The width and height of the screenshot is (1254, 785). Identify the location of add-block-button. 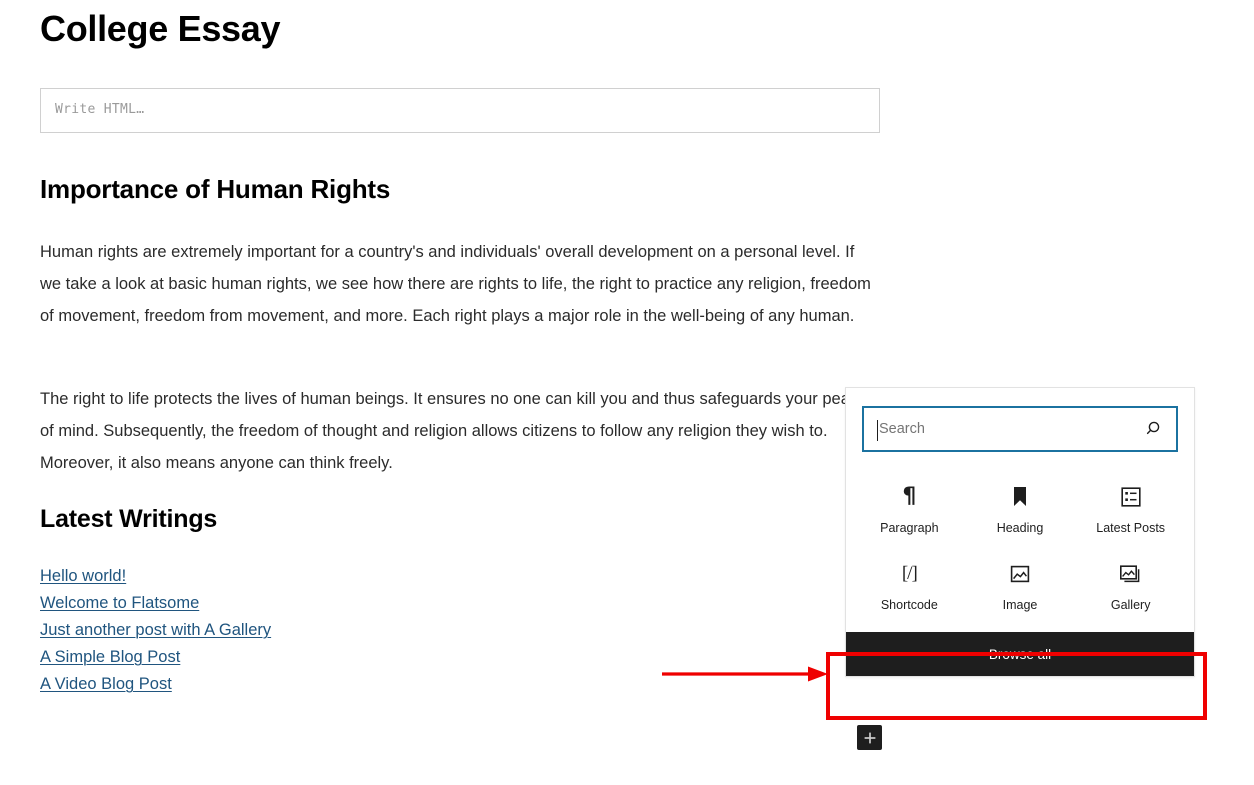
(869, 737).